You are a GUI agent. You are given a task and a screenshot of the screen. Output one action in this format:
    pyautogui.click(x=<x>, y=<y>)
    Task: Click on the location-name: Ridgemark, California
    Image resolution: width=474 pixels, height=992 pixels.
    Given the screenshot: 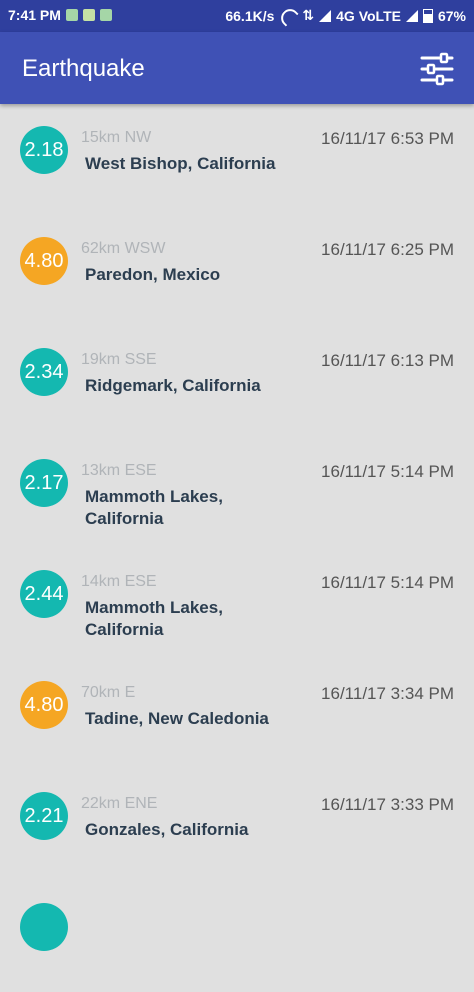 What is the action you would take?
    pyautogui.click(x=173, y=385)
    